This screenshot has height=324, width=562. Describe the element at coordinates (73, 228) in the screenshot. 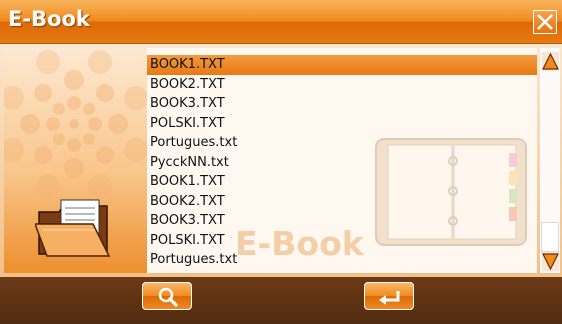

I see `open-folder-icon` at that location.